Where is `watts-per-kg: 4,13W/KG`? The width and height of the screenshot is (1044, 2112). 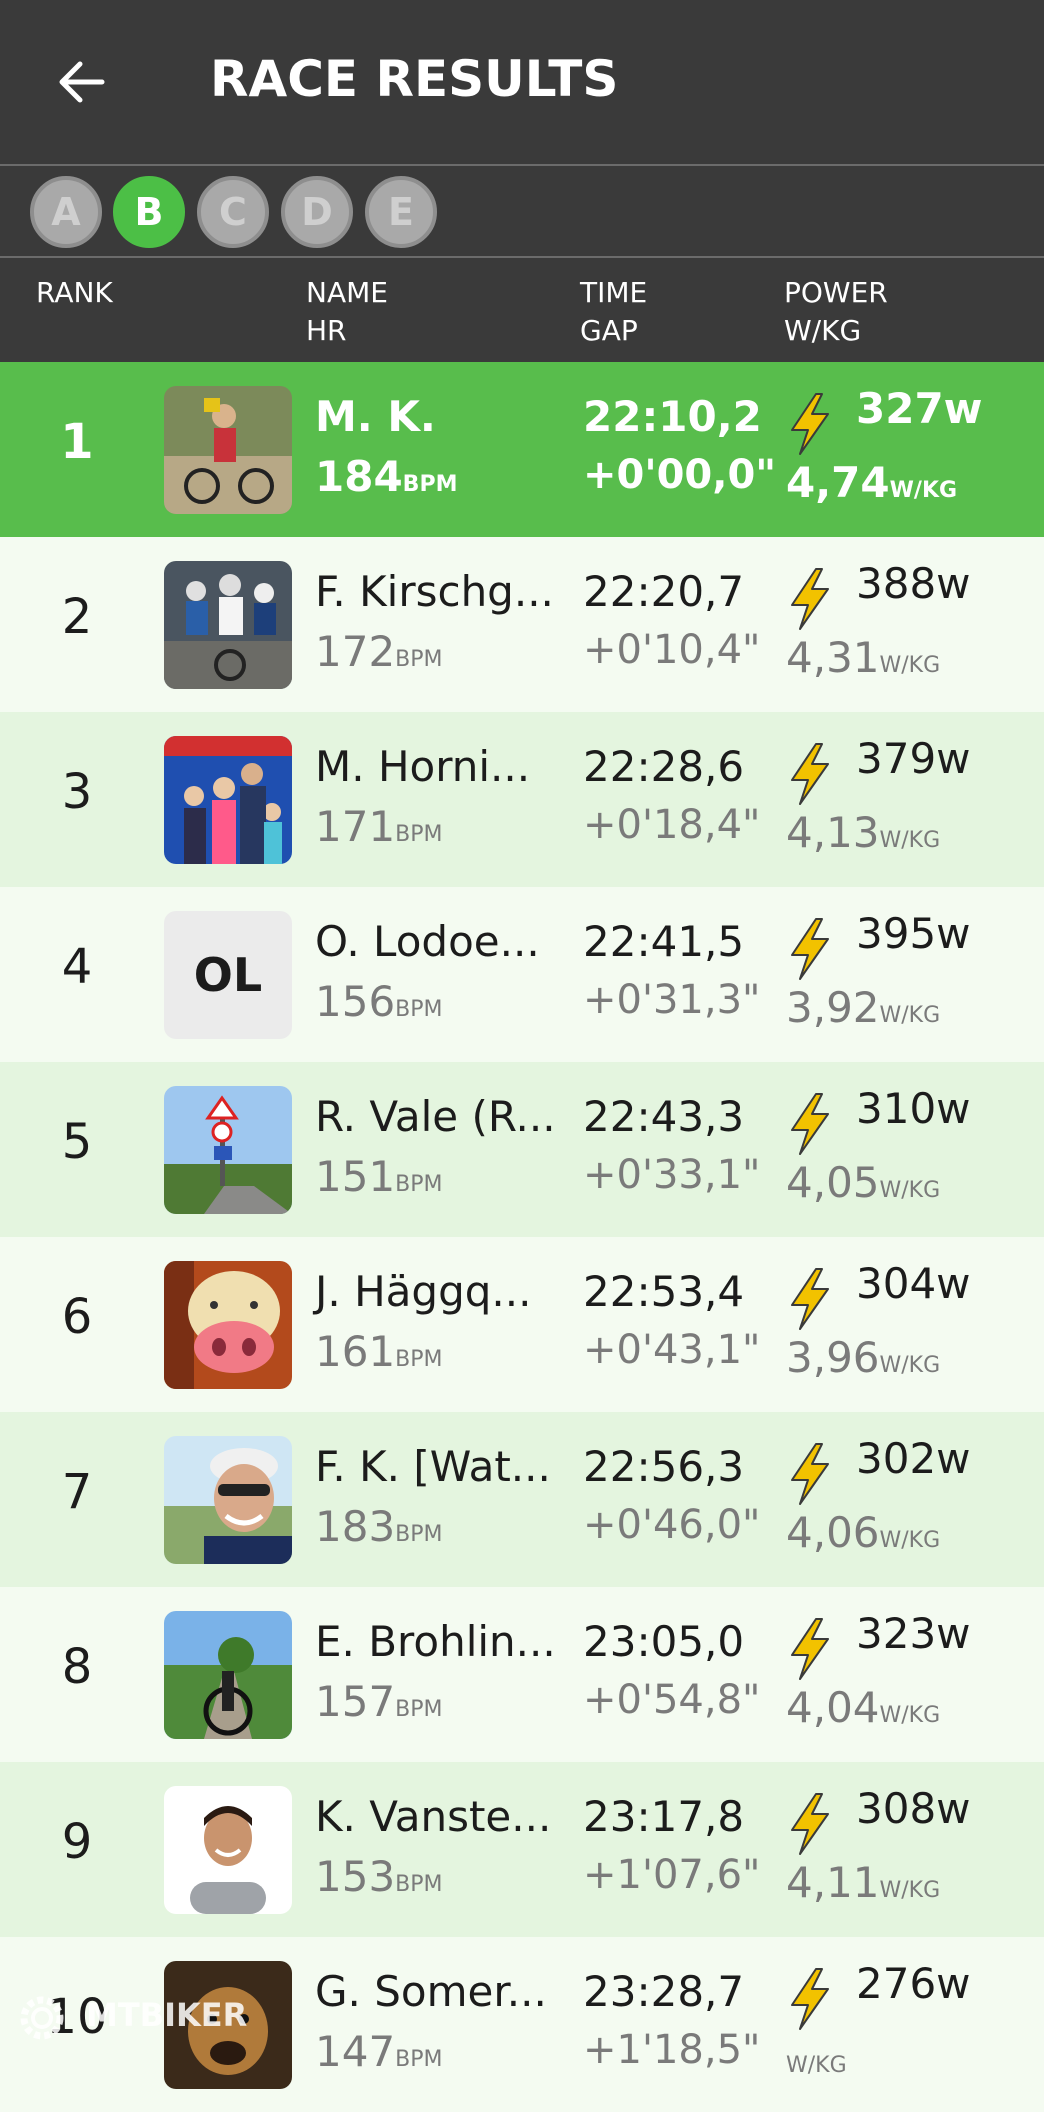 watts-per-kg: 4,13W/KG is located at coordinates (863, 832).